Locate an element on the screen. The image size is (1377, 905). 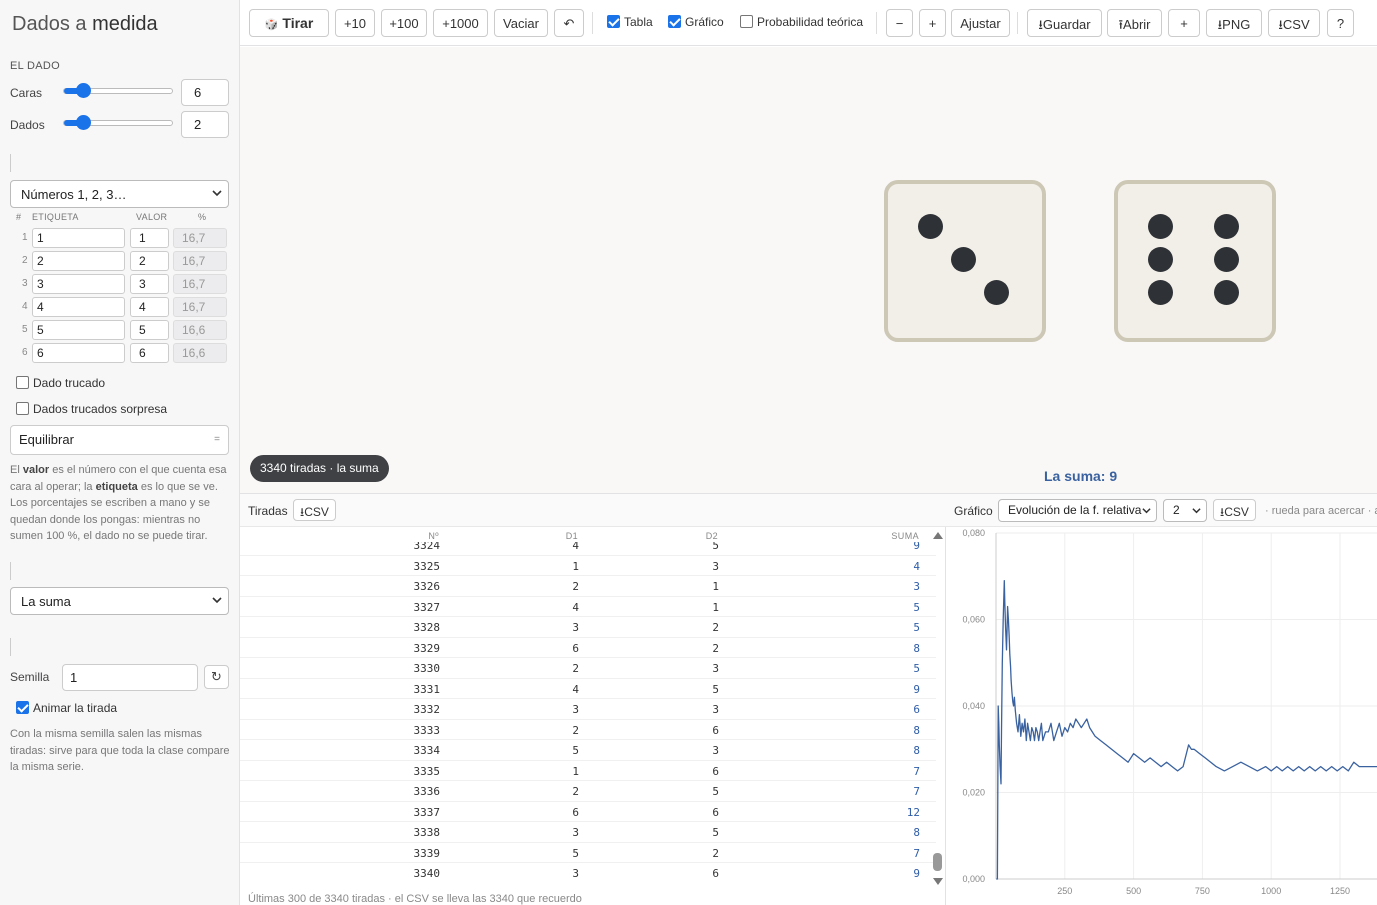
scroll-down-icon is located at coordinates (938, 881).